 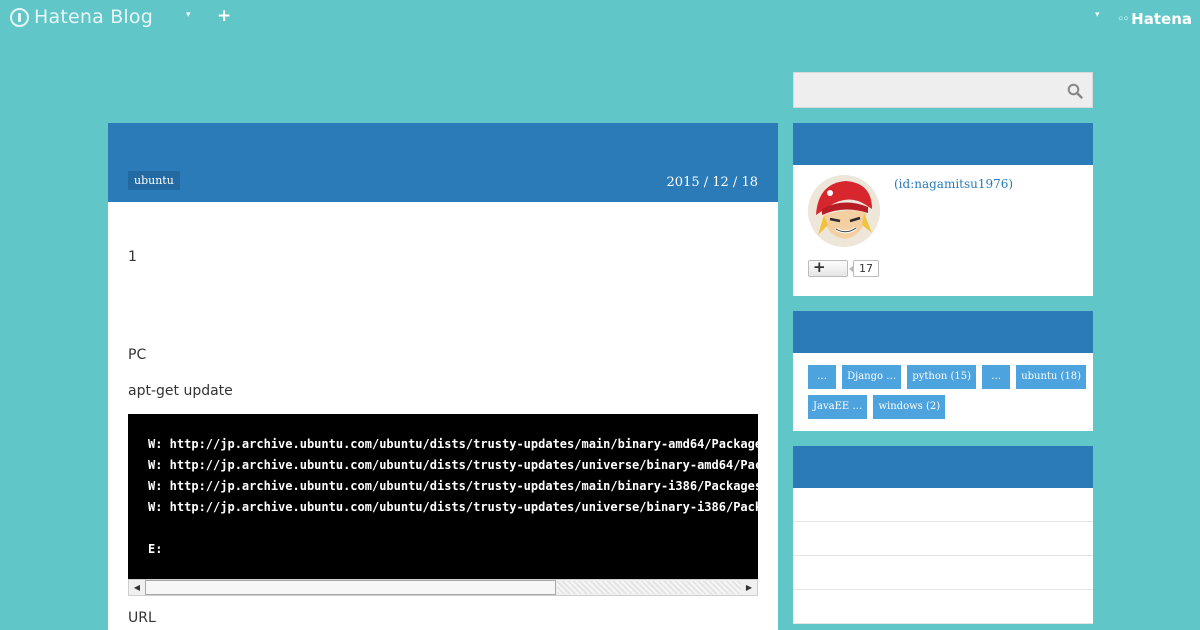 What do you see at coordinates (1097, 15) in the screenshot?
I see `user-menu-caret-icon: ▾` at bounding box center [1097, 15].